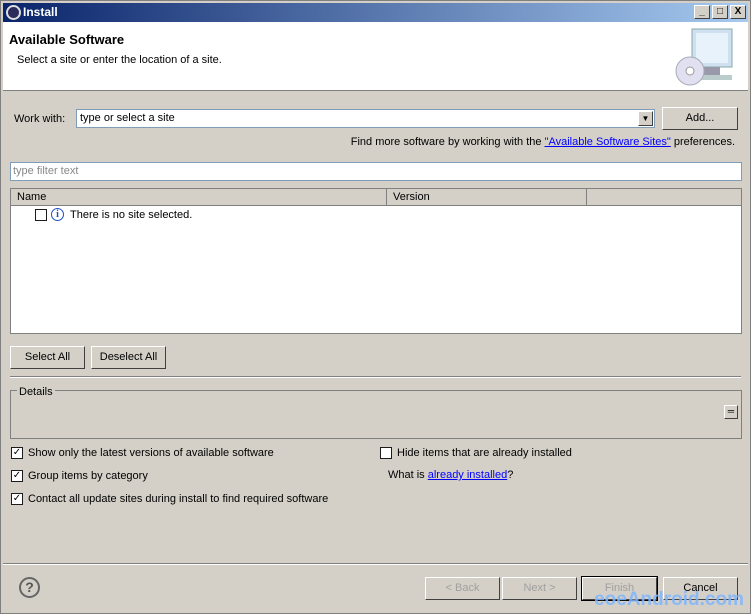 The image size is (751, 614). I want to click on maximize-button: □, so click(720, 12).